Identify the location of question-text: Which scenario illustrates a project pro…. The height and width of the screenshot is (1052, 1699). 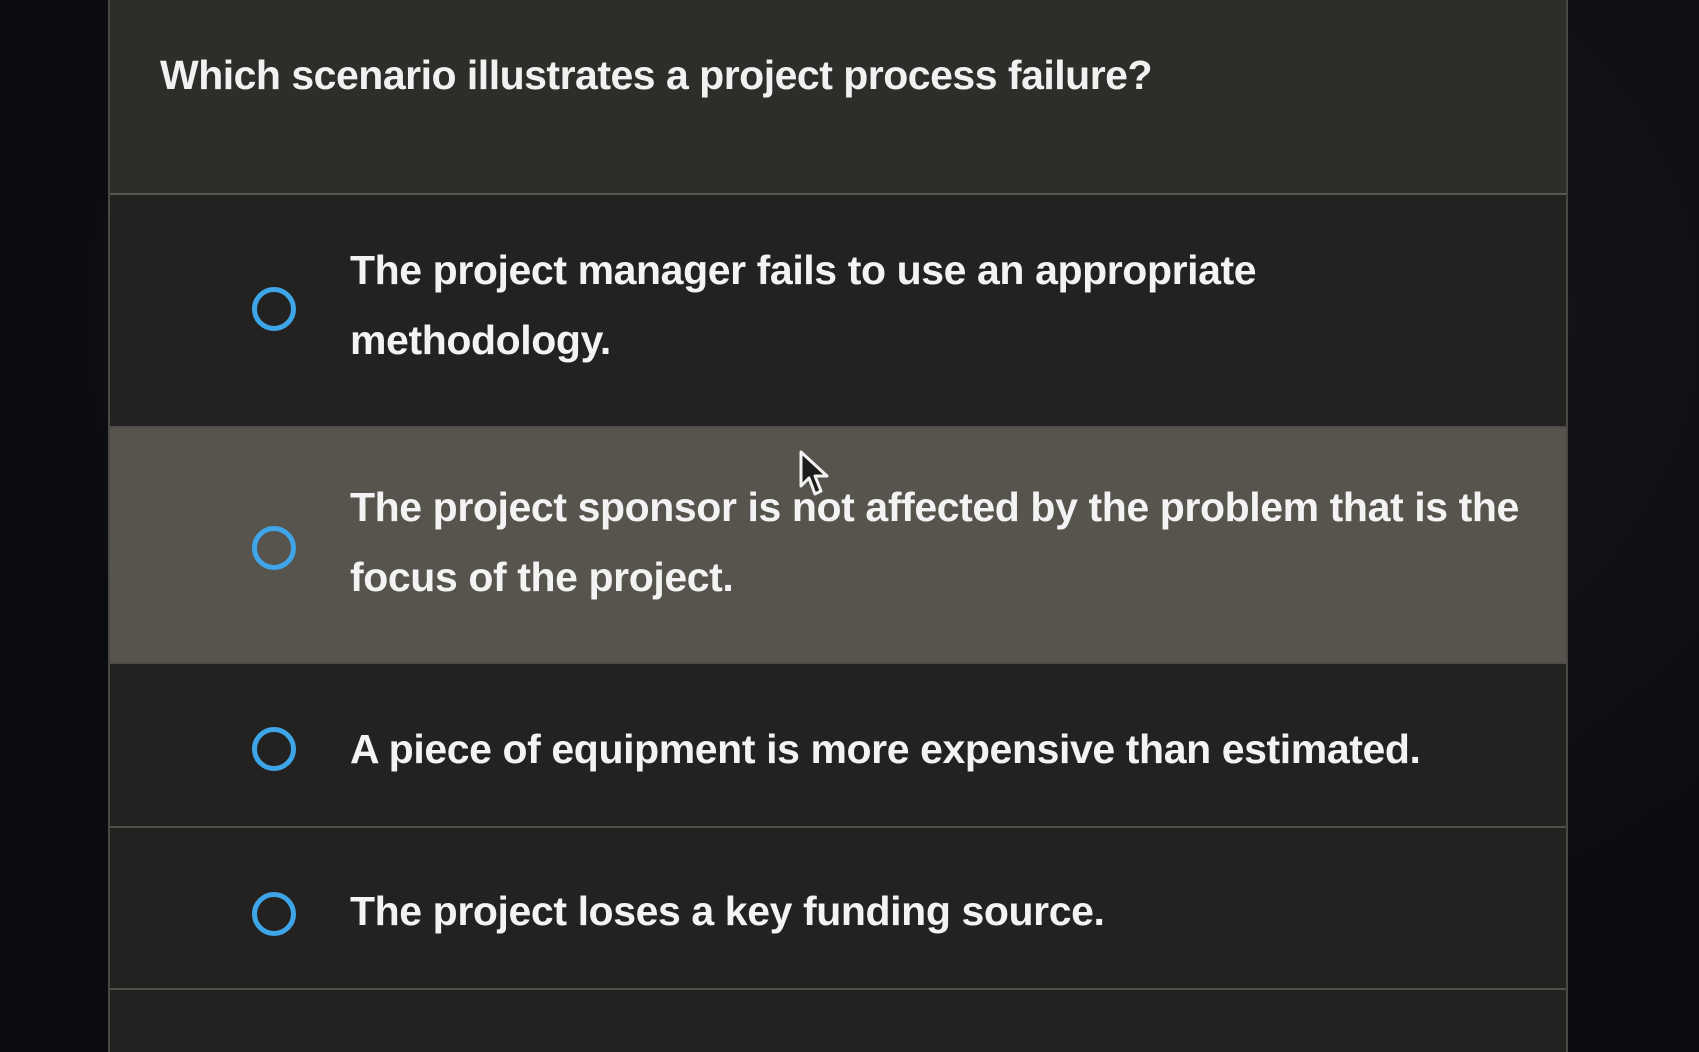
(656, 75).